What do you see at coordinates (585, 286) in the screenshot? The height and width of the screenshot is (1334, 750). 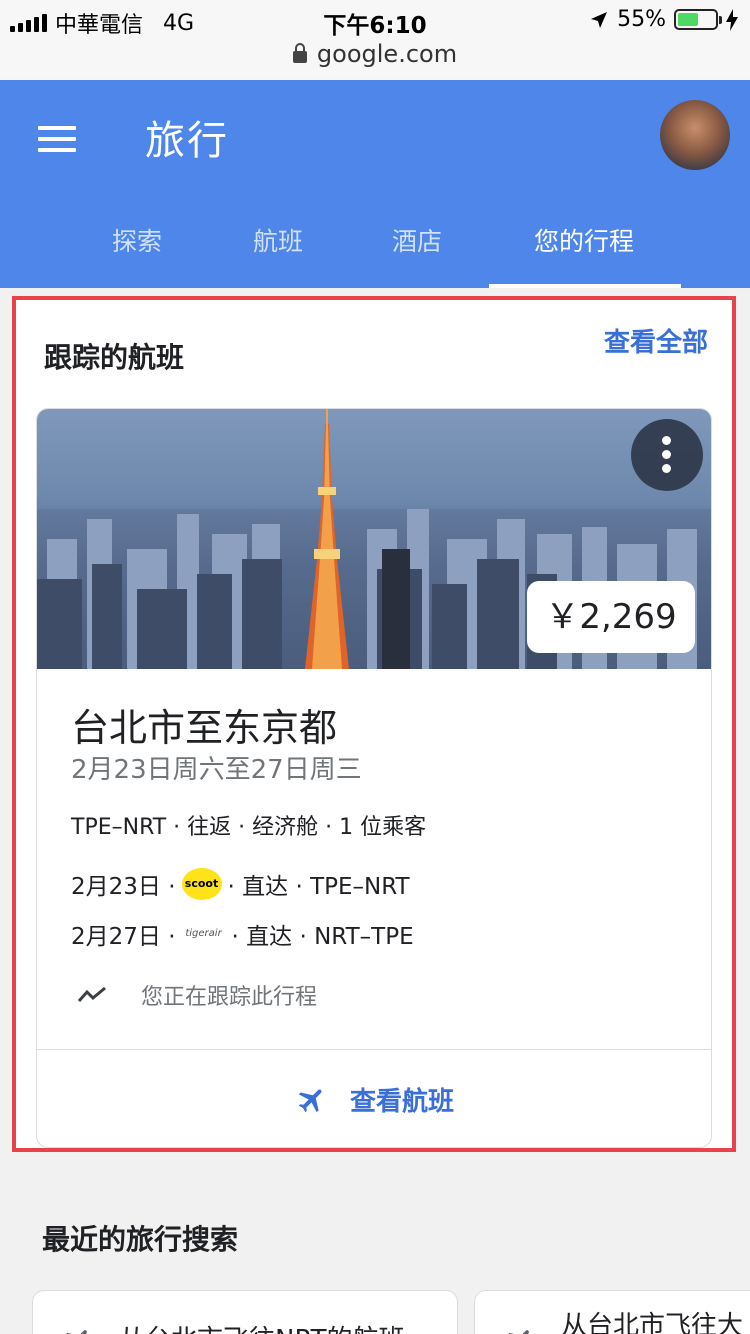 I see `active-tab-indicator` at bounding box center [585, 286].